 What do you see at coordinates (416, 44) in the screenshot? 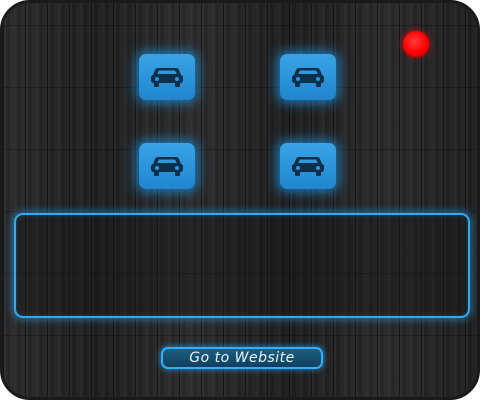
I see `status-indicator-dot` at bounding box center [416, 44].